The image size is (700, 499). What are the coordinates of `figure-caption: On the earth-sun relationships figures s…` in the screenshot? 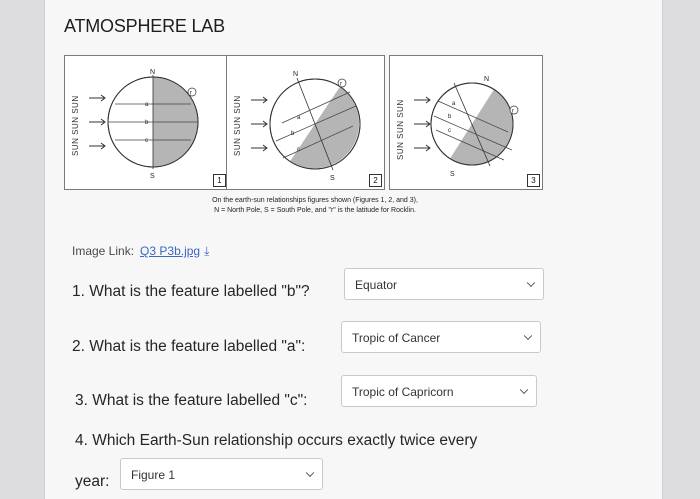 It's located at (315, 206).